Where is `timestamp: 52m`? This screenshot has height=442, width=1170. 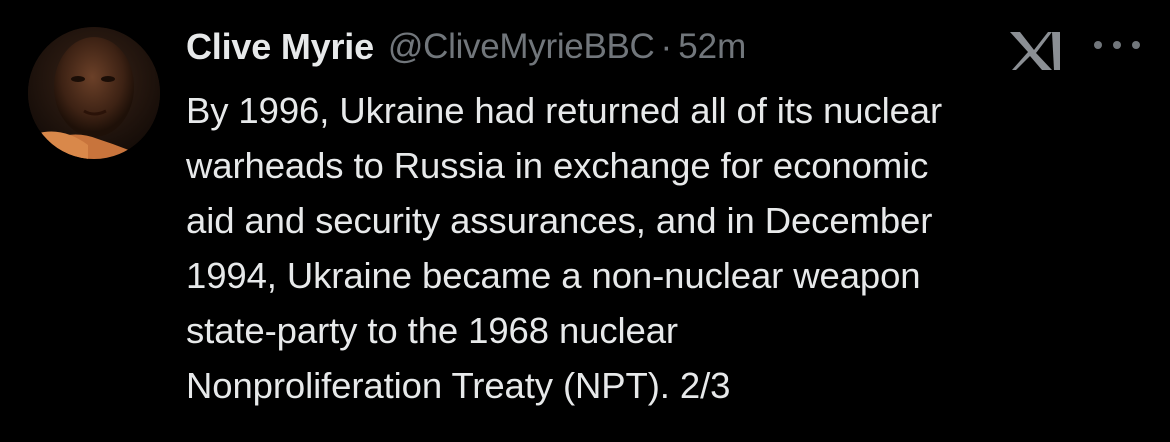
timestamp: 52m is located at coordinates (712, 47).